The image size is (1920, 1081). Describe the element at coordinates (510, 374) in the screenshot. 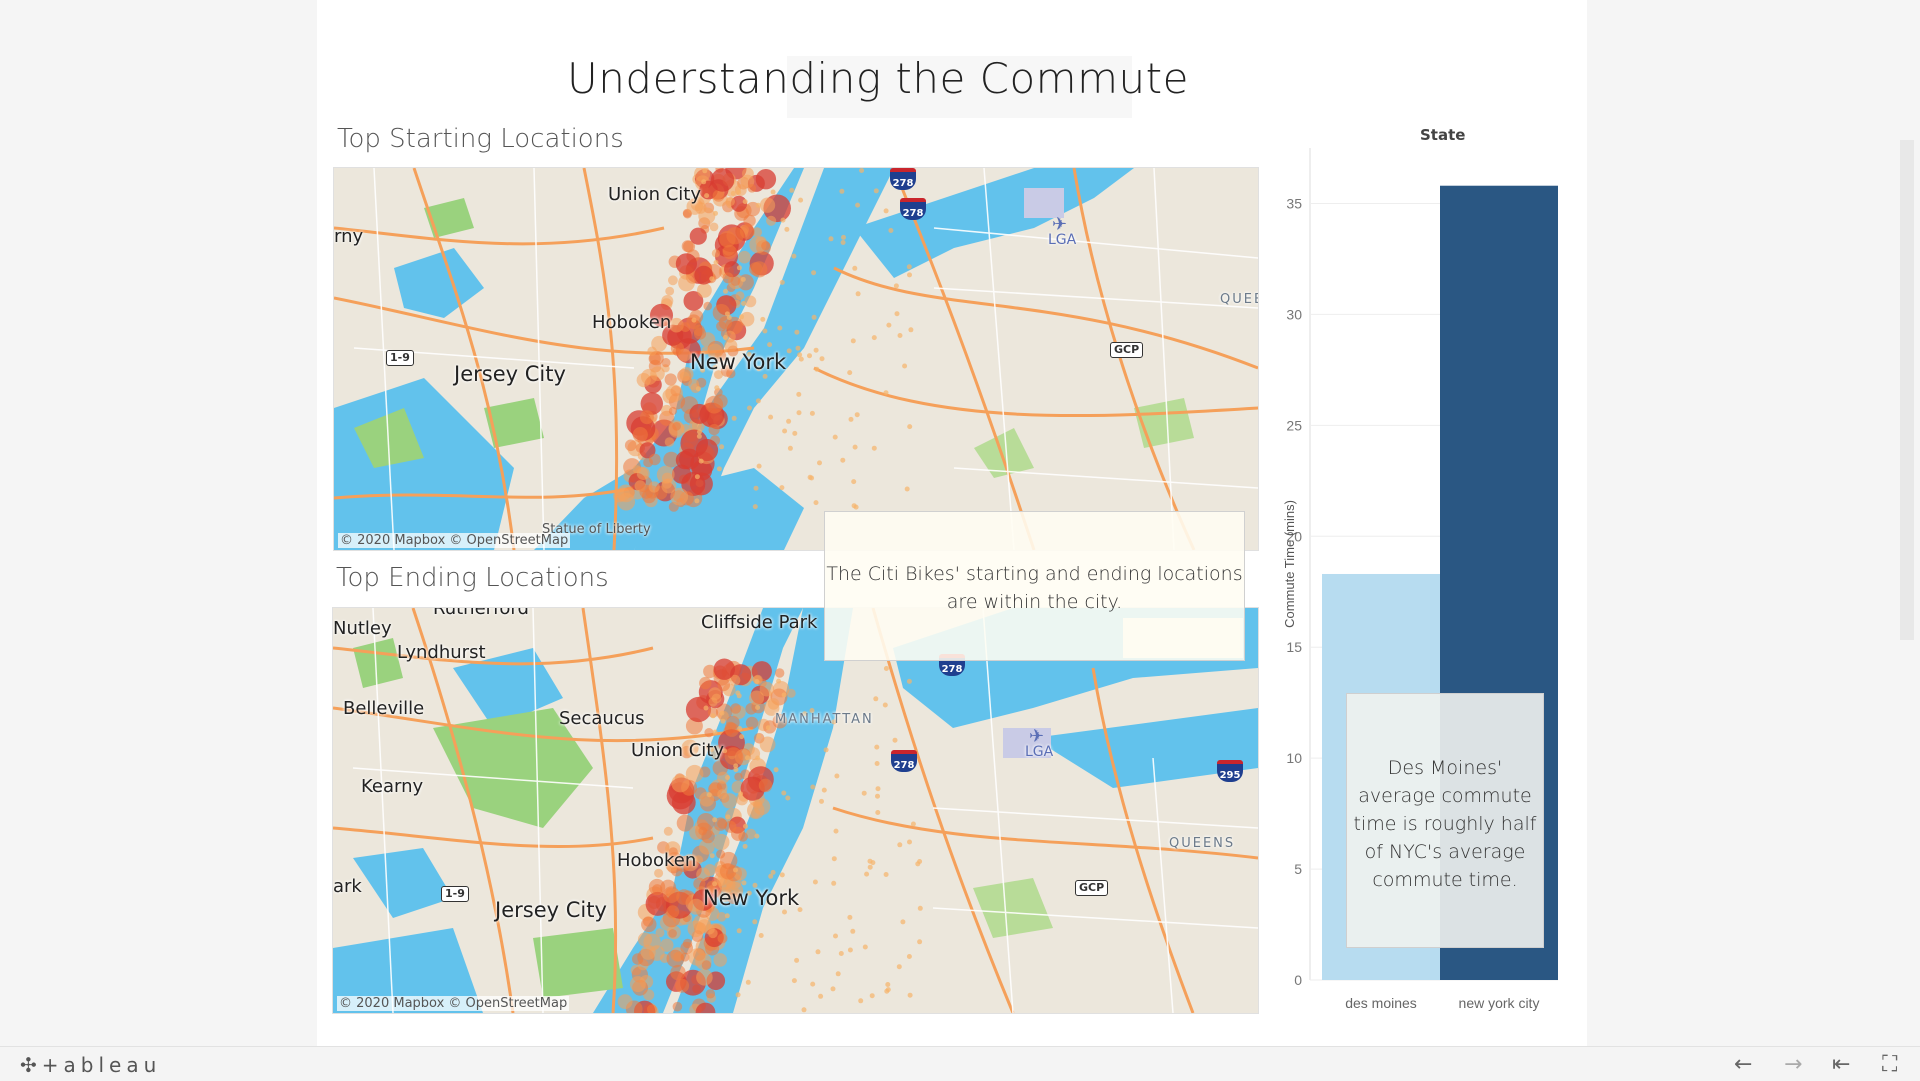

I see `label-jersey-city: Jersey City` at that location.